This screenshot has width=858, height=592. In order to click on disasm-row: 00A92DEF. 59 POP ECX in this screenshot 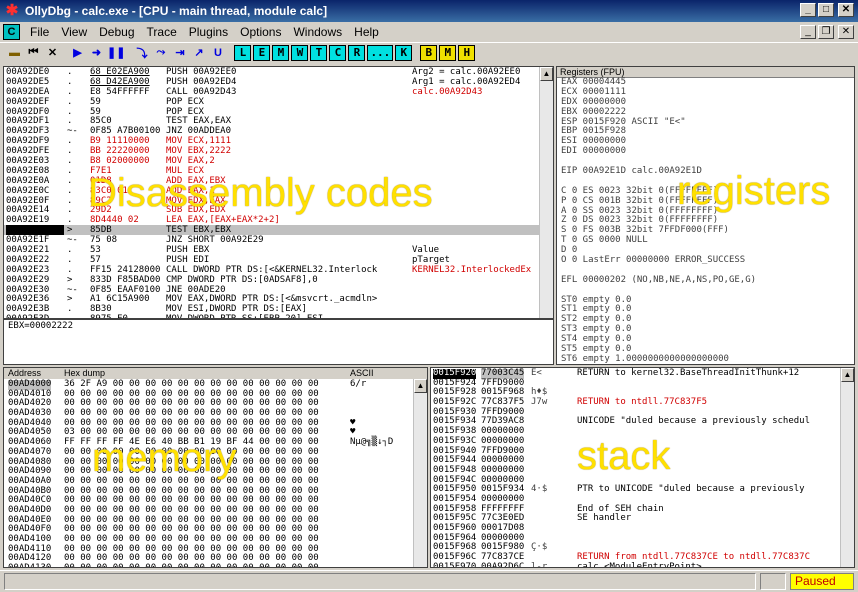, I will do `click(278, 102)`.